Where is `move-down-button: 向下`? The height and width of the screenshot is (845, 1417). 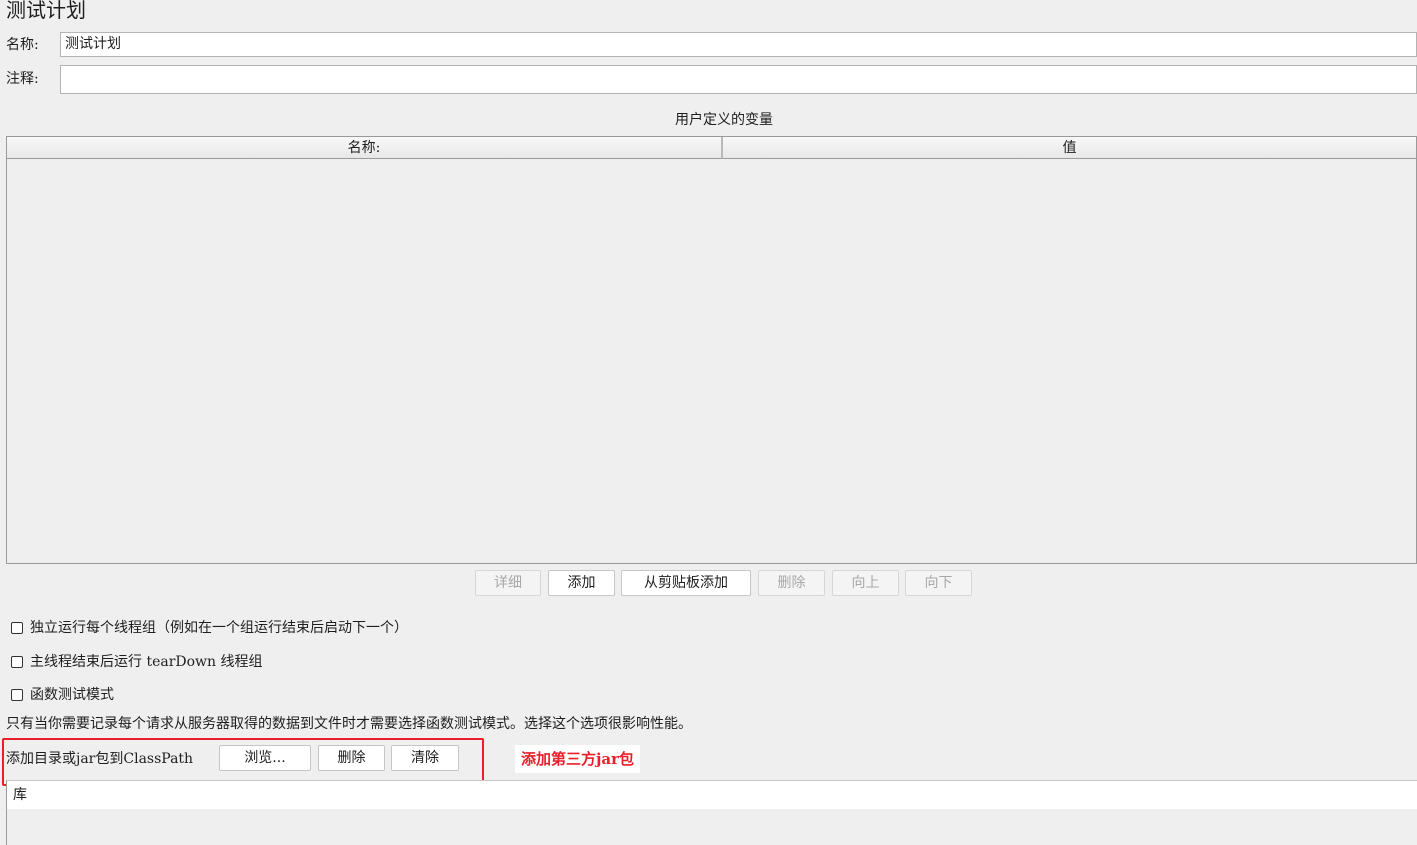
move-down-button: 向下 is located at coordinates (938, 583).